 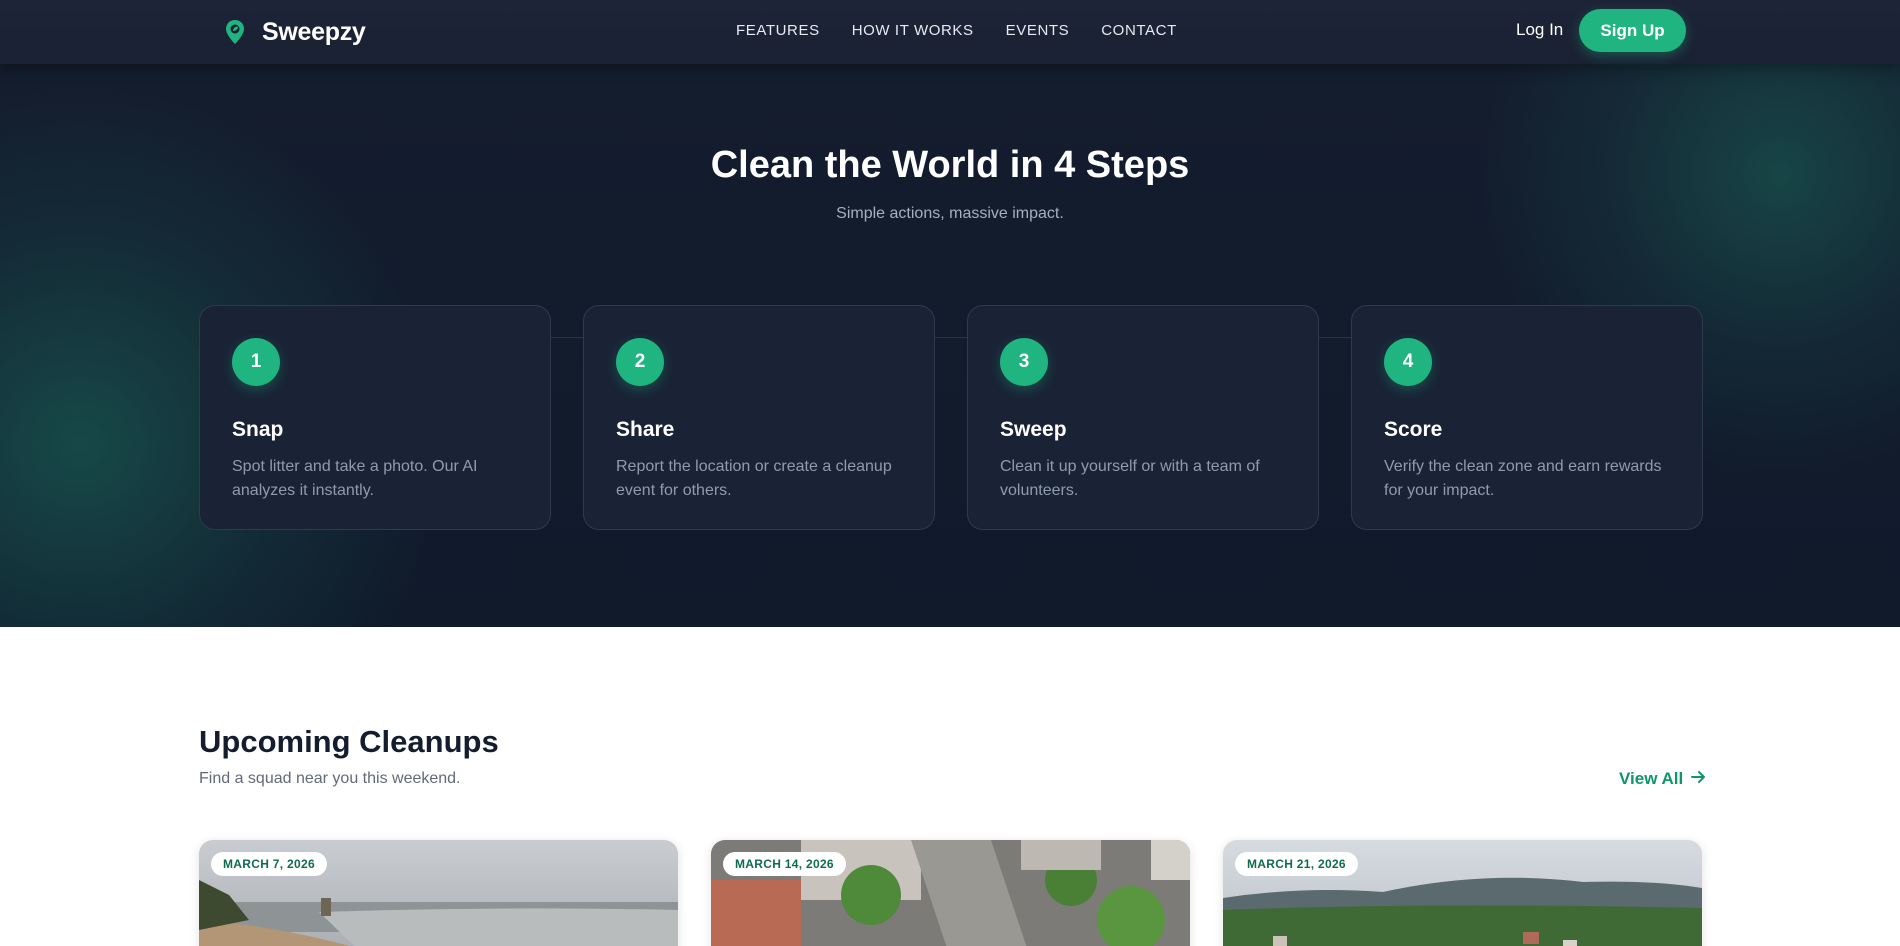 I want to click on step-title: Share, so click(x=645, y=429).